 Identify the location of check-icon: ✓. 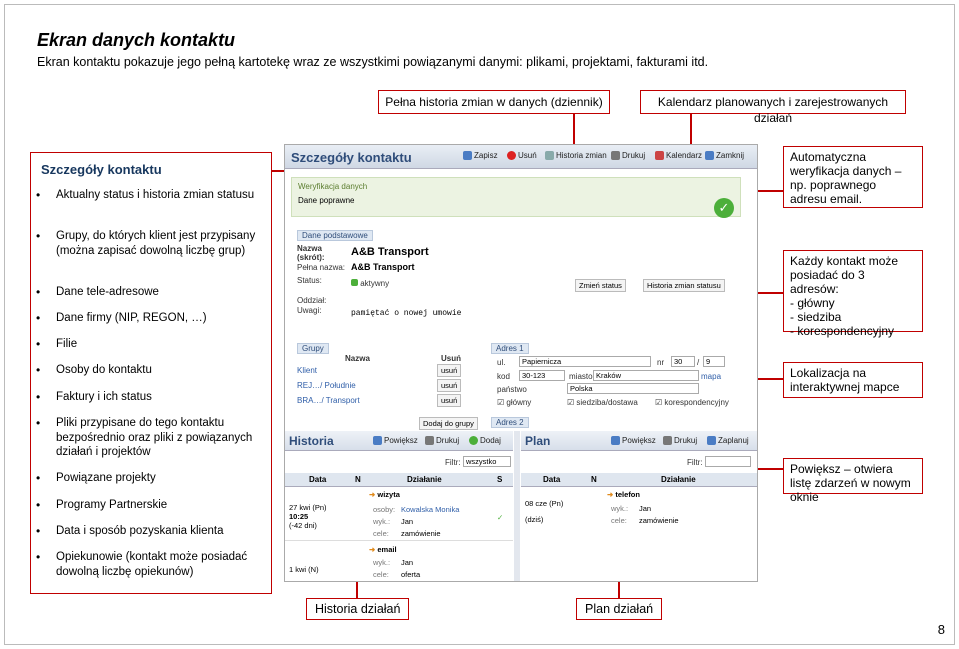
(724, 208).